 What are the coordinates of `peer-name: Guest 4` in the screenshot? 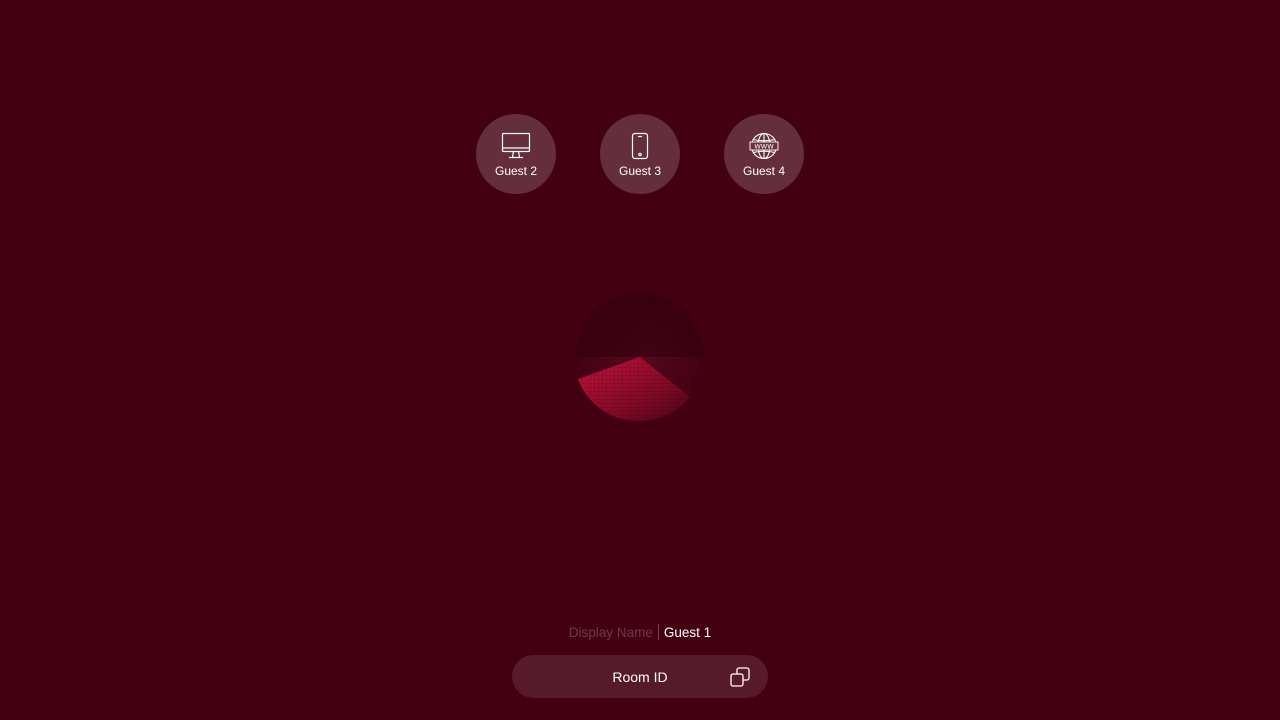 It's located at (764, 171).